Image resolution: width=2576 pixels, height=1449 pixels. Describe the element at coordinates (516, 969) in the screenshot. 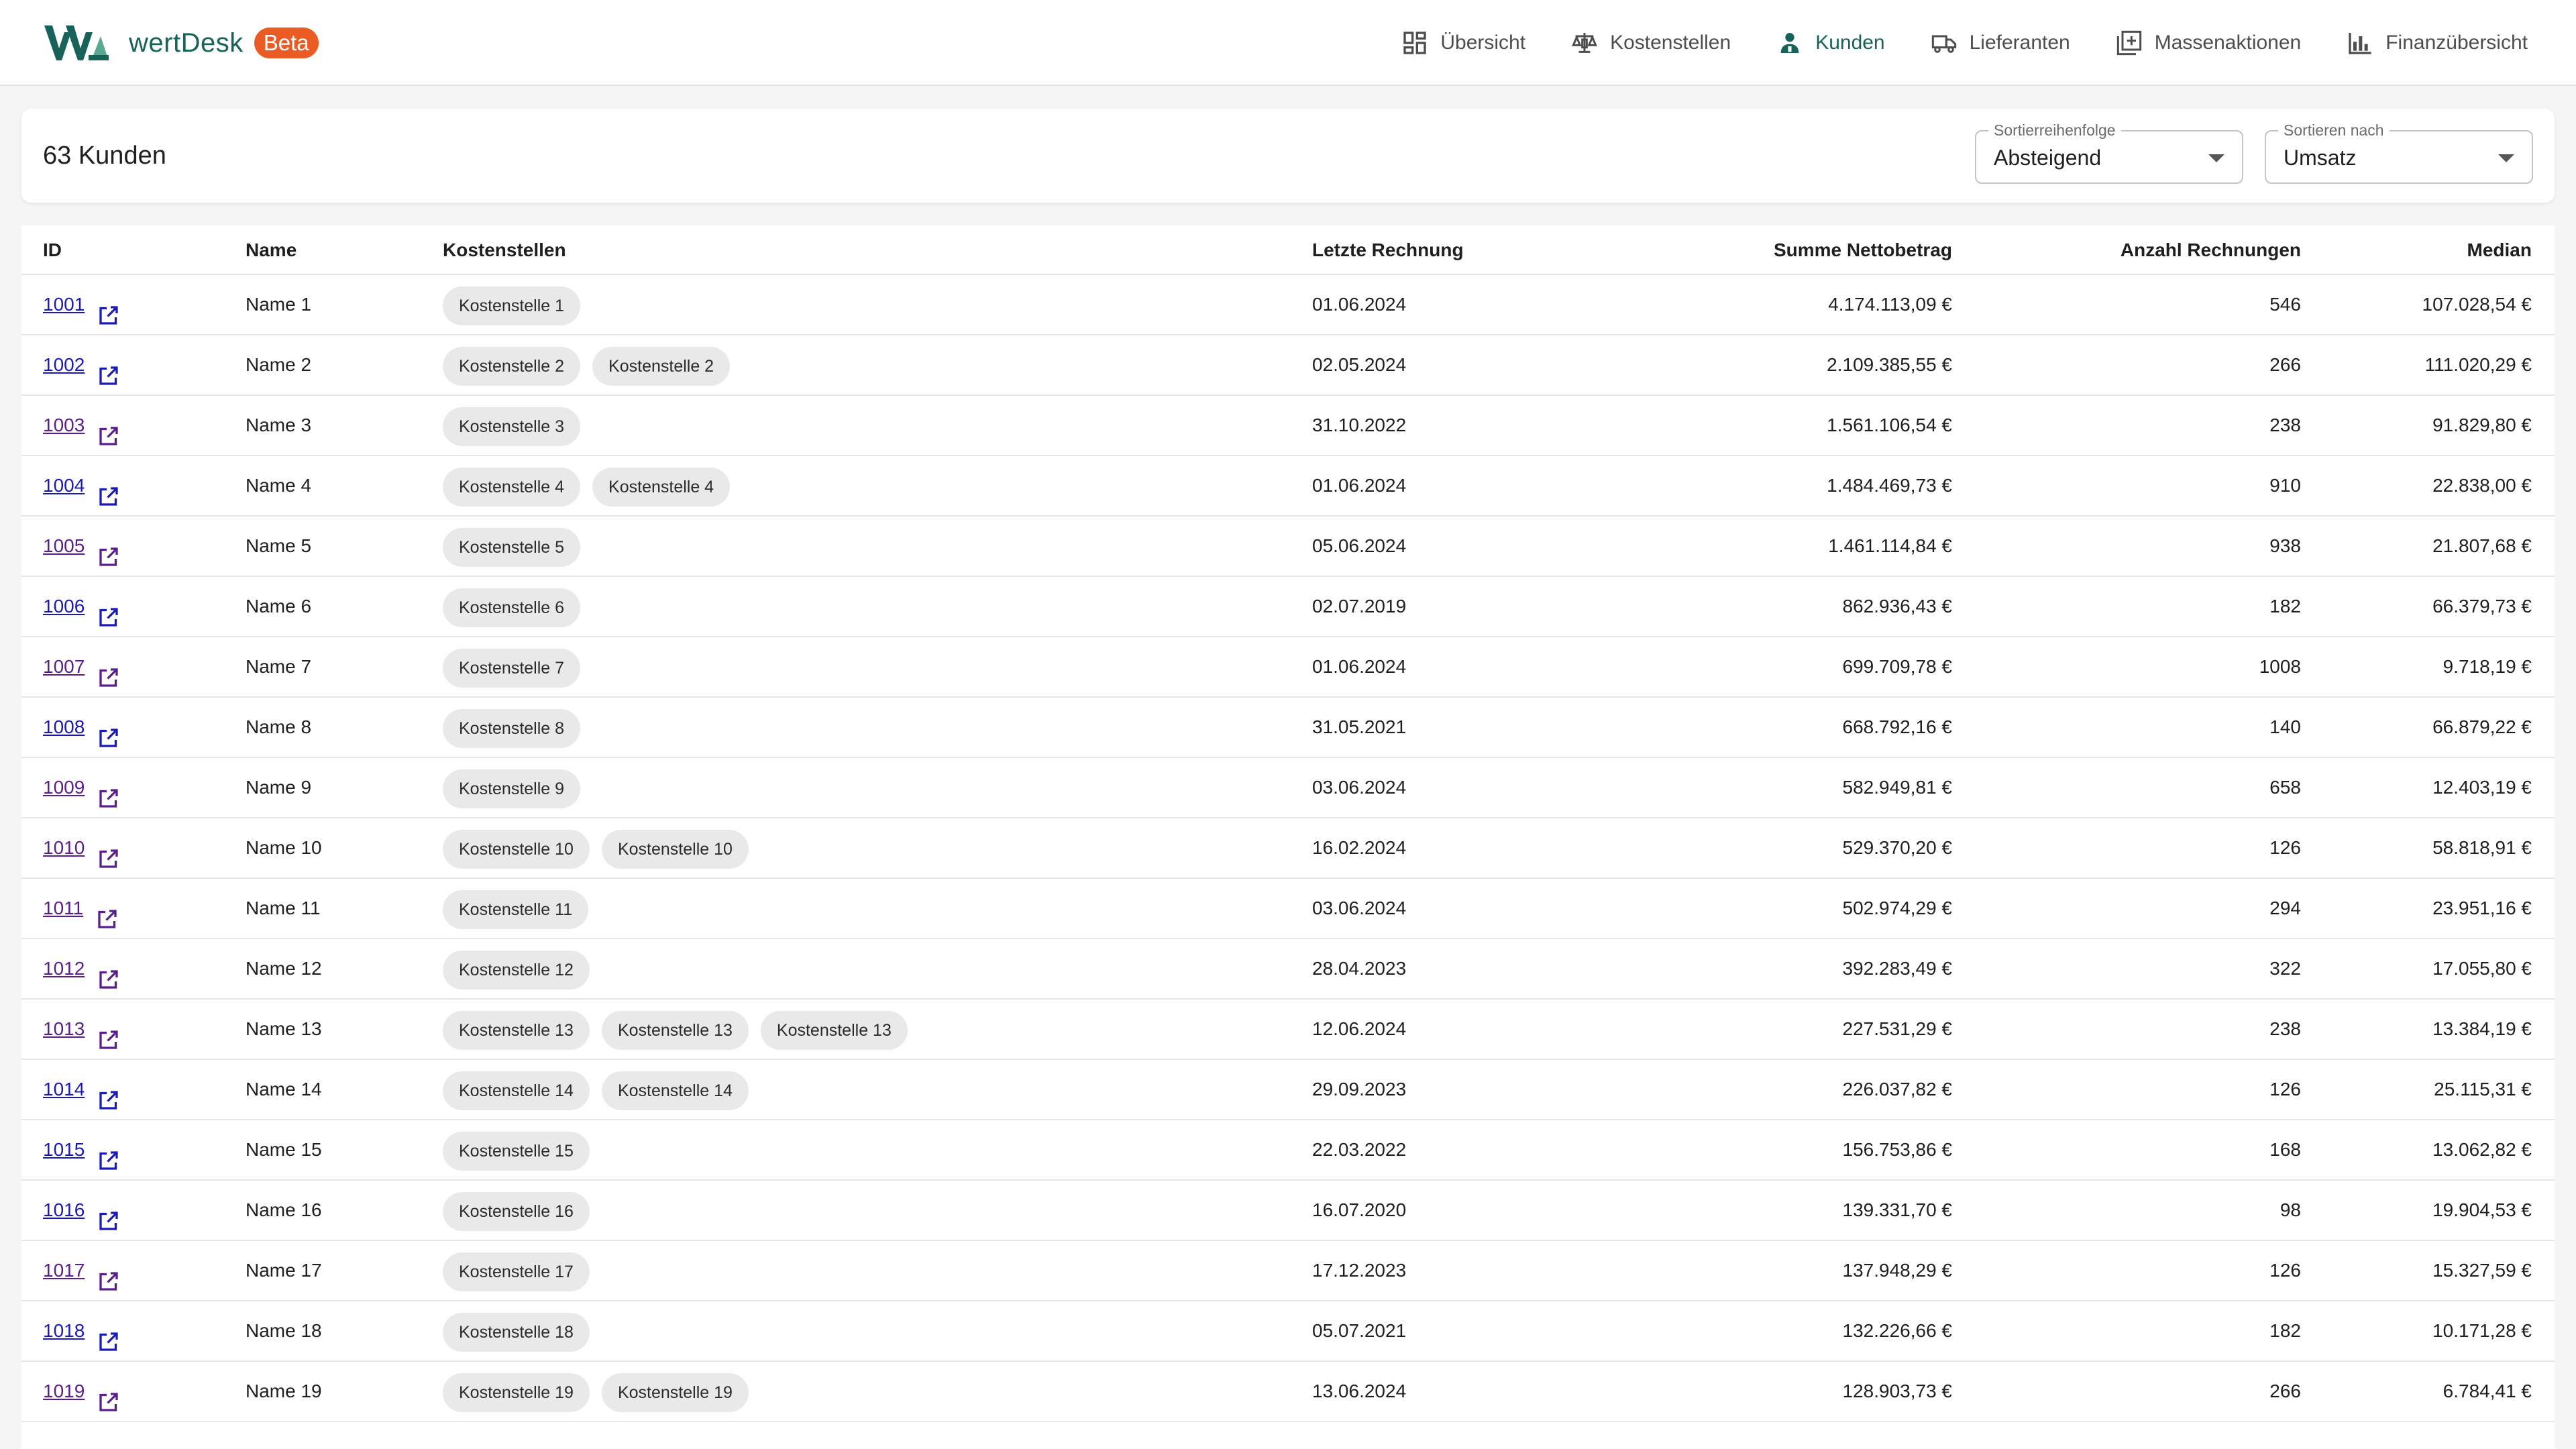

I see `kostenstelle-chip: Kostenstelle 12` at that location.